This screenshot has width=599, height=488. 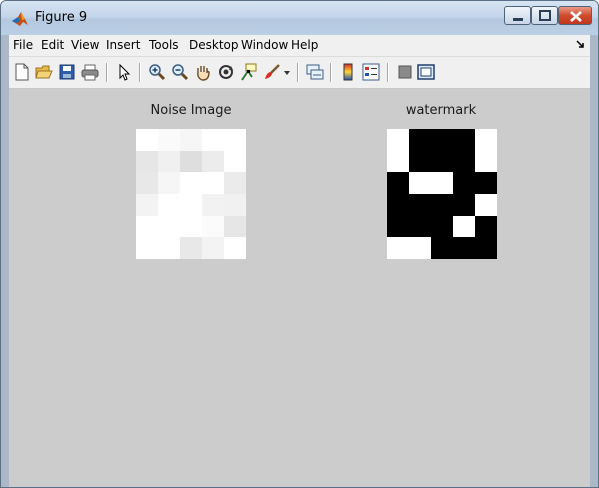 I want to click on save-icon, so click(x=67, y=72).